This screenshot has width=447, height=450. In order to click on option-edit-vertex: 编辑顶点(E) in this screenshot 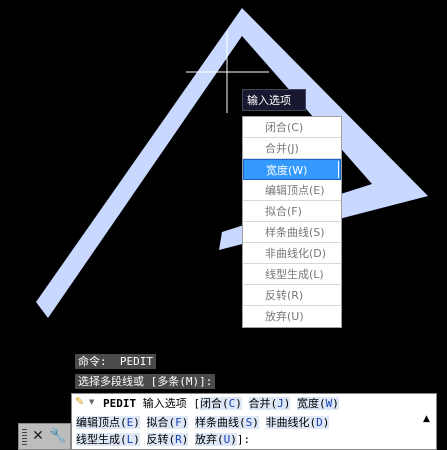, I will do `click(108, 422)`.